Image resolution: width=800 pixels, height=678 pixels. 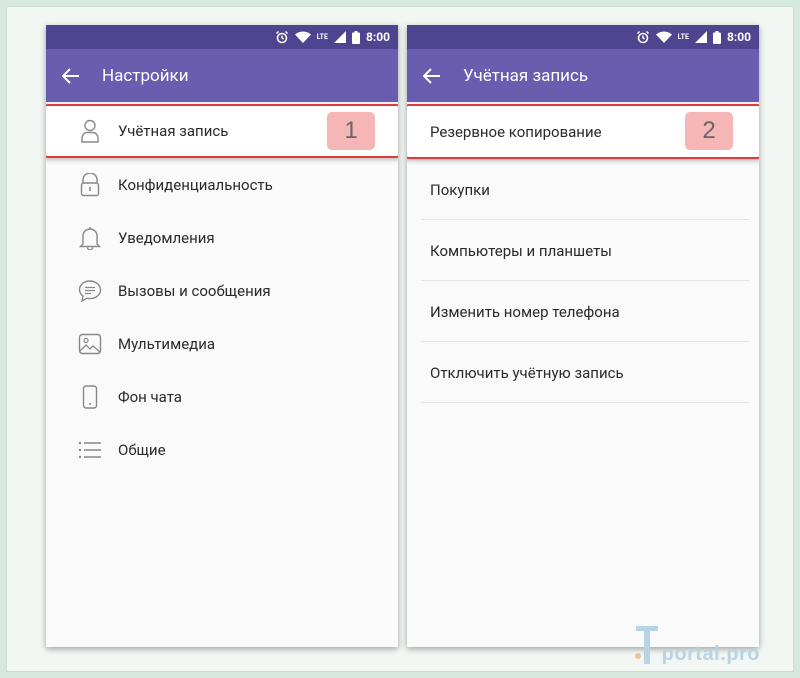 What do you see at coordinates (195, 184) in the screenshot?
I see `settings-item-label: Конфиденциальность` at bounding box center [195, 184].